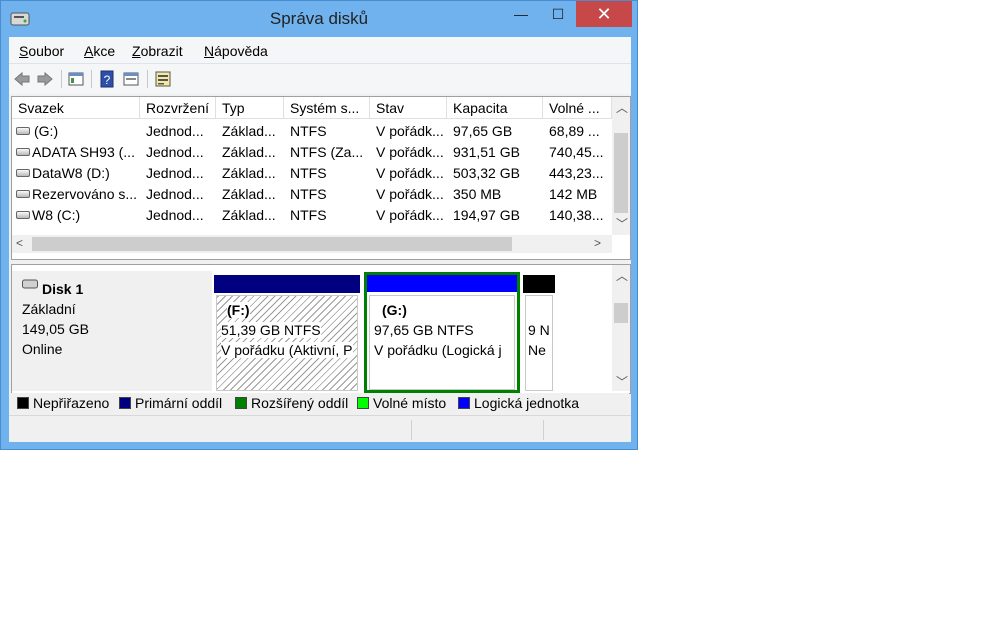 The width and height of the screenshot is (1008, 630). Describe the element at coordinates (178, 108) in the screenshot. I see `column-header-rozvrzeni: Rozvržení` at that location.